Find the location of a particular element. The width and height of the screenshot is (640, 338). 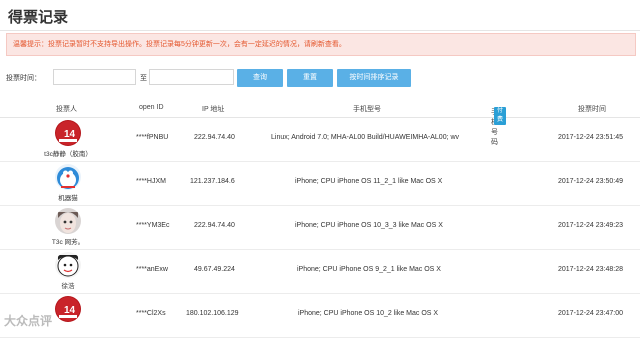

vote-time-label: 投票时间： is located at coordinates (23, 78).